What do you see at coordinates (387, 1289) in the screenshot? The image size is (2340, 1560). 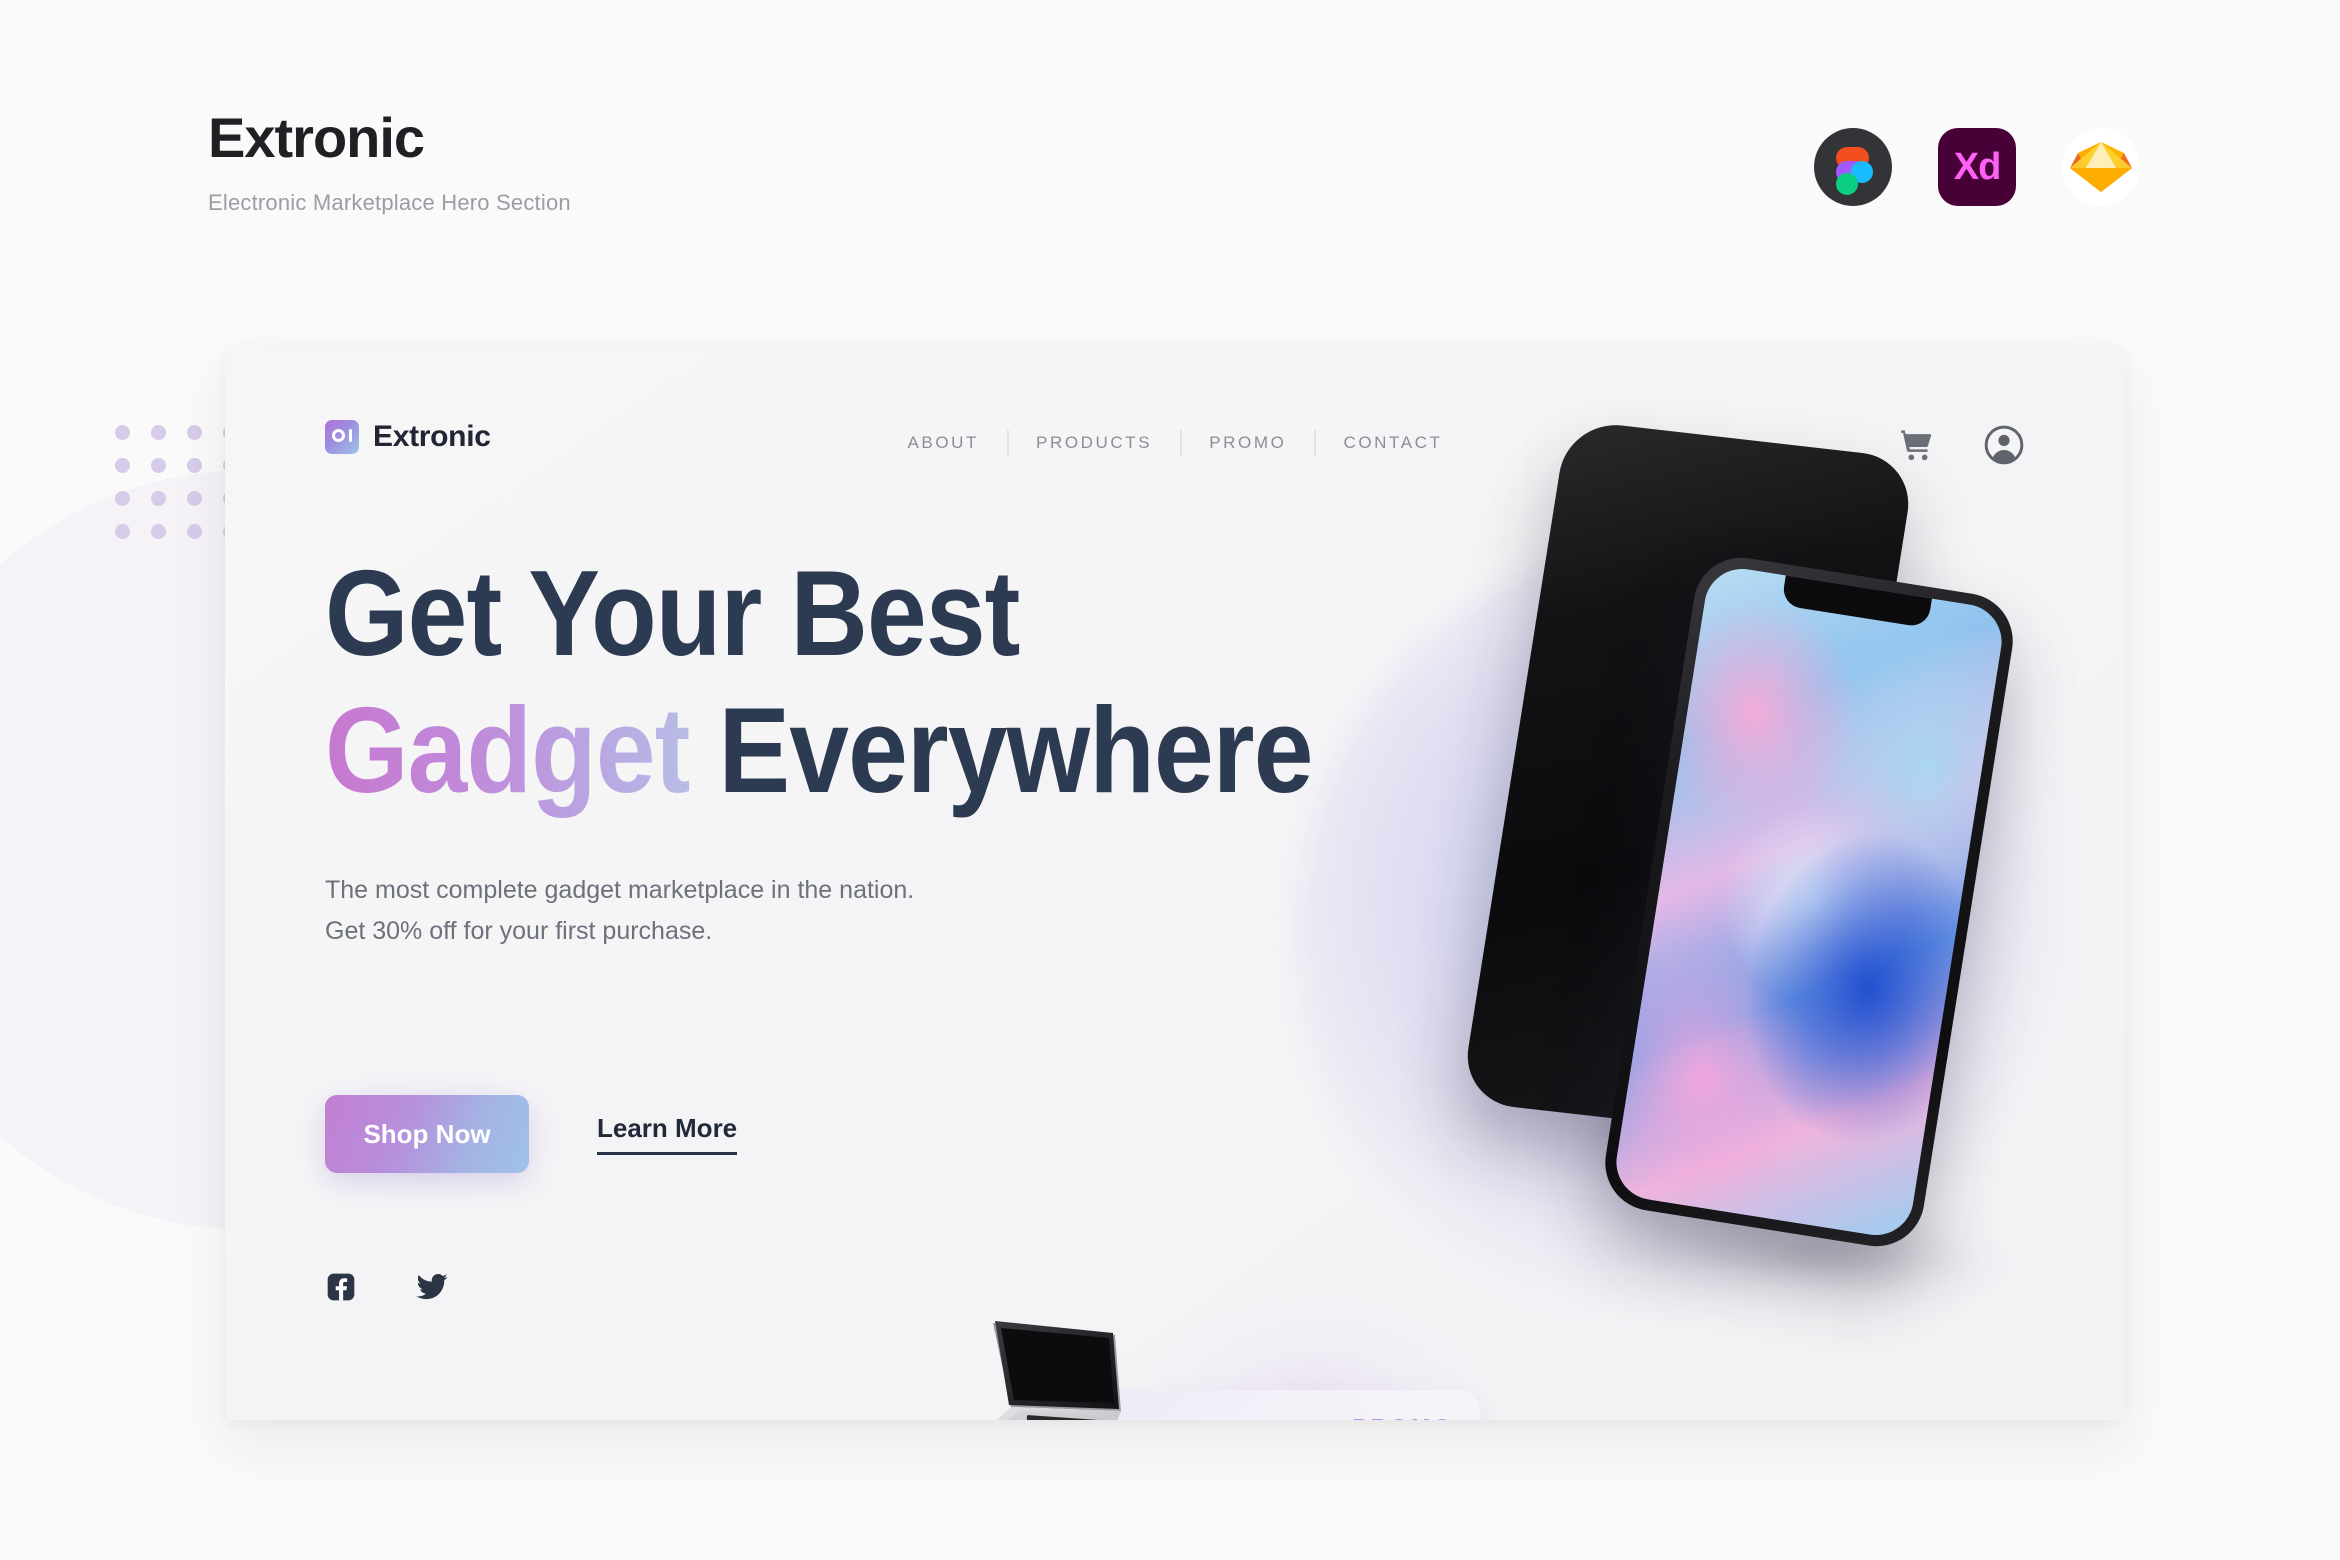 I see `social-links` at bounding box center [387, 1289].